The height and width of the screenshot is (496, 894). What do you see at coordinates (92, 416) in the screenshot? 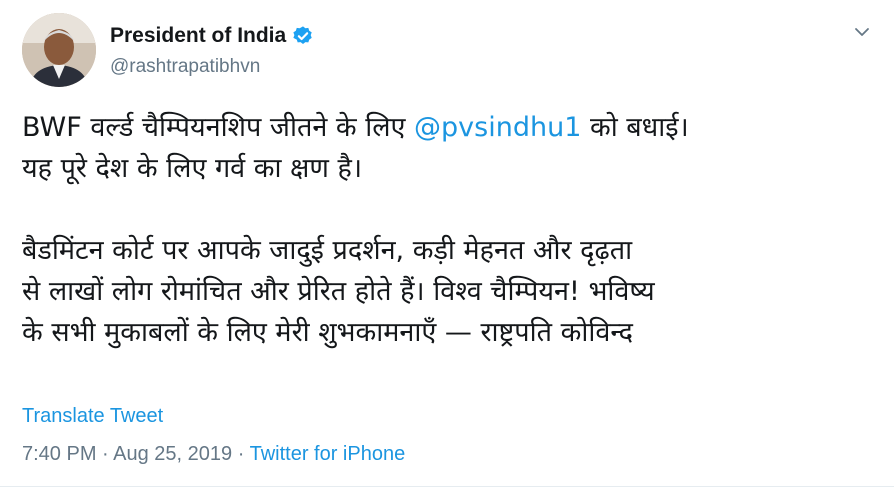
I see `translate-tweet-link: Translate Tweet` at bounding box center [92, 416].